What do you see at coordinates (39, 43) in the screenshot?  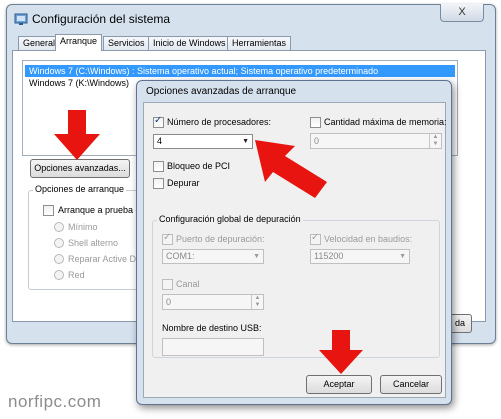 I see `tab-general: General` at bounding box center [39, 43].